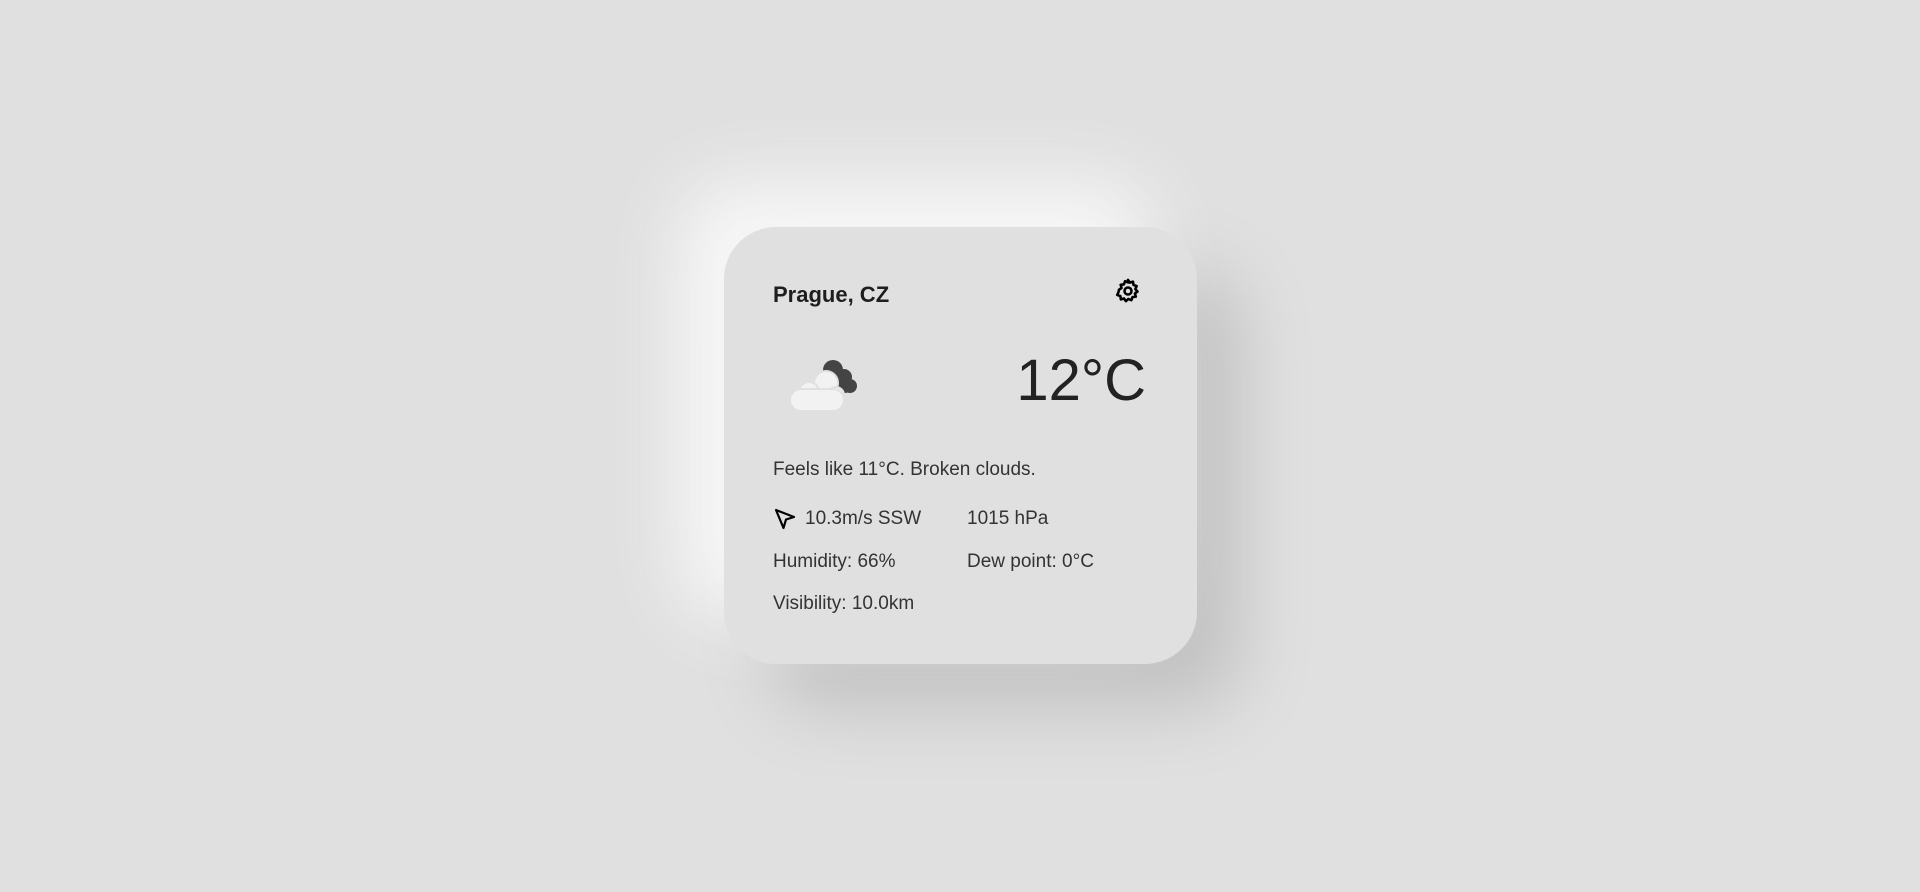  Describe the element at coordinates (1128, 291) in the screenshot. I see `gear-icon` at that location.